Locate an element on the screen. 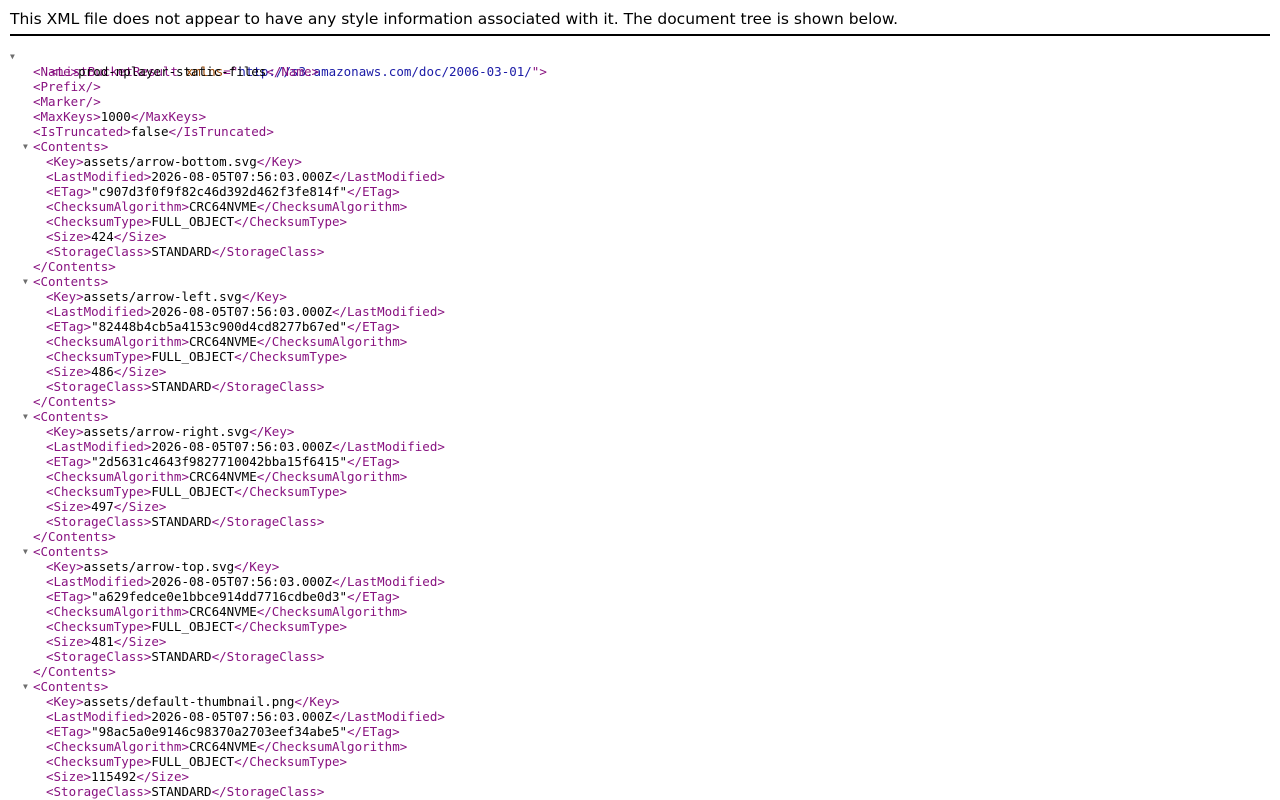 The image size is (1280, 800). etag-value: "2d5631c4643f9827710042bba15f6415" is located at coordinates (219, 461).